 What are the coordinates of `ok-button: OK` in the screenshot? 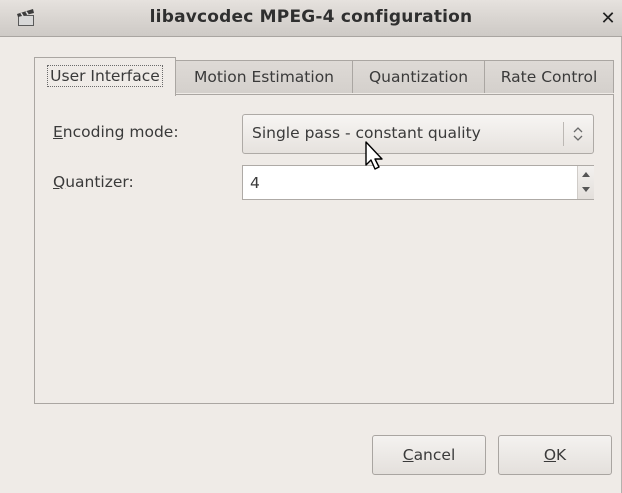 It's located at (555, 455).